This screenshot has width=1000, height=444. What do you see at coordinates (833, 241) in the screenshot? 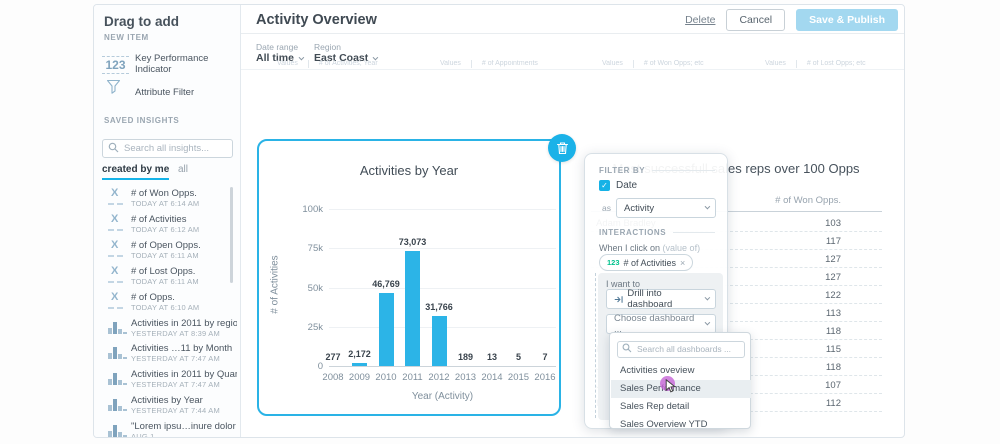
I see `table-cell-value: 117` at bounding box center [833, 241].